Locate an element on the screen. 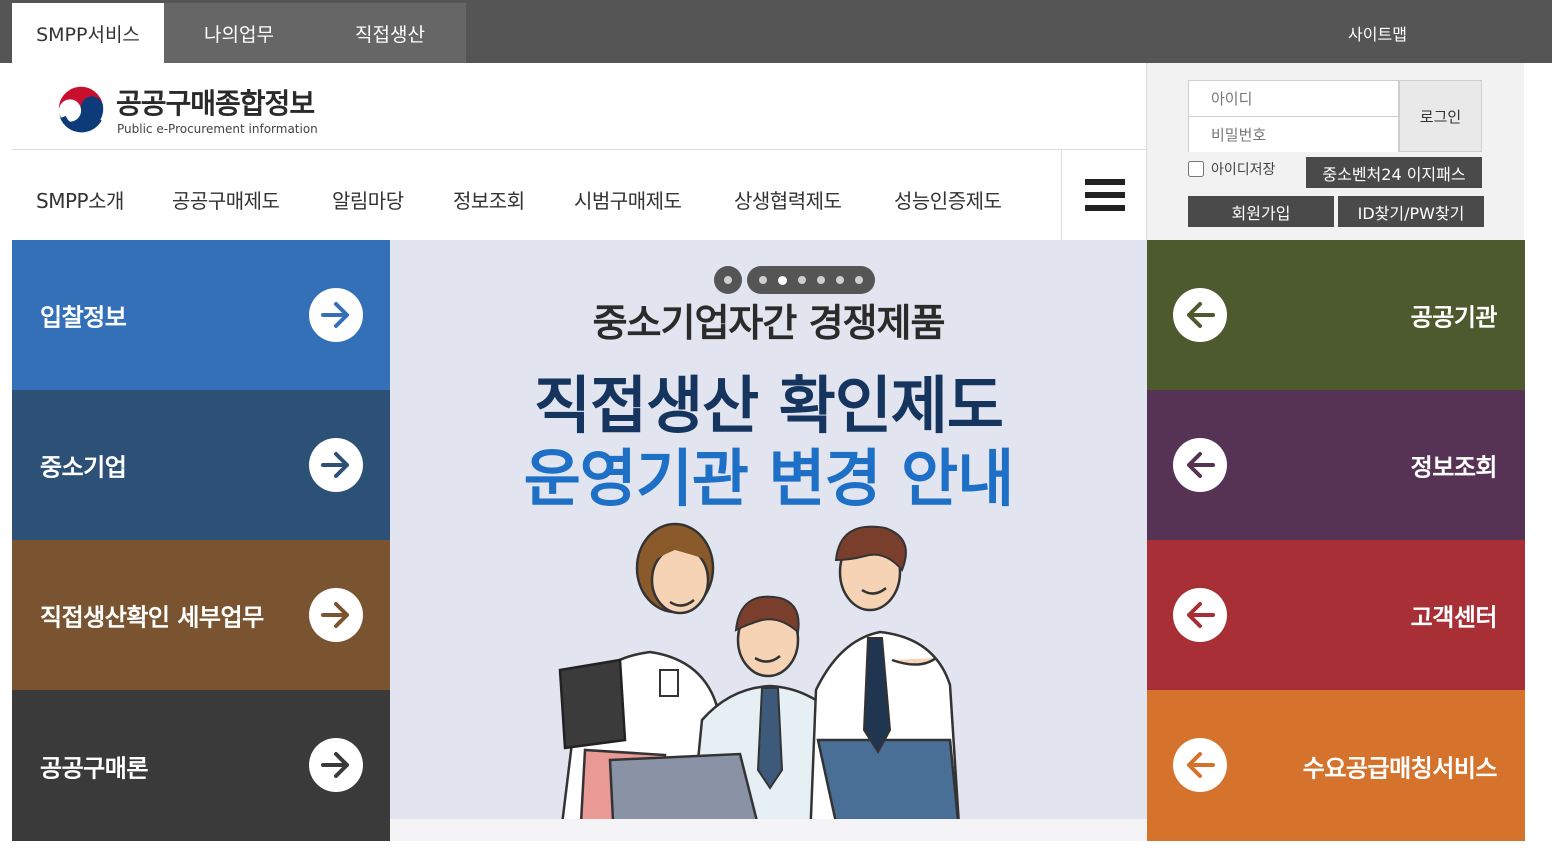 Image resolution: width=1552 pixels, height=857 pixels. tile-label: 입찰정보 is located at coordinates (83, 317).